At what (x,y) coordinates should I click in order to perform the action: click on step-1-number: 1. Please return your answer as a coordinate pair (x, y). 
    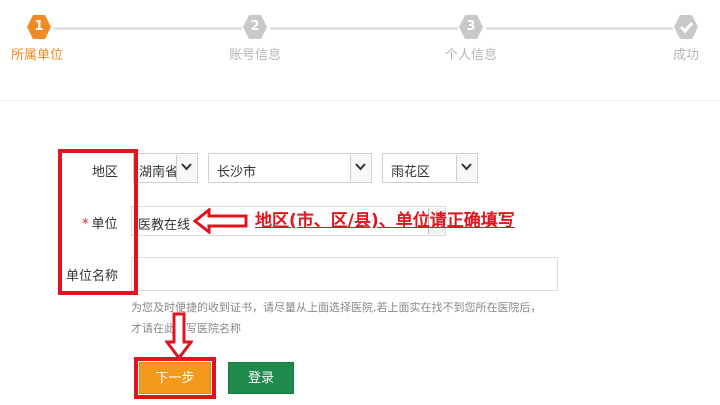
    Looking at the image, I should click on (39, 26).